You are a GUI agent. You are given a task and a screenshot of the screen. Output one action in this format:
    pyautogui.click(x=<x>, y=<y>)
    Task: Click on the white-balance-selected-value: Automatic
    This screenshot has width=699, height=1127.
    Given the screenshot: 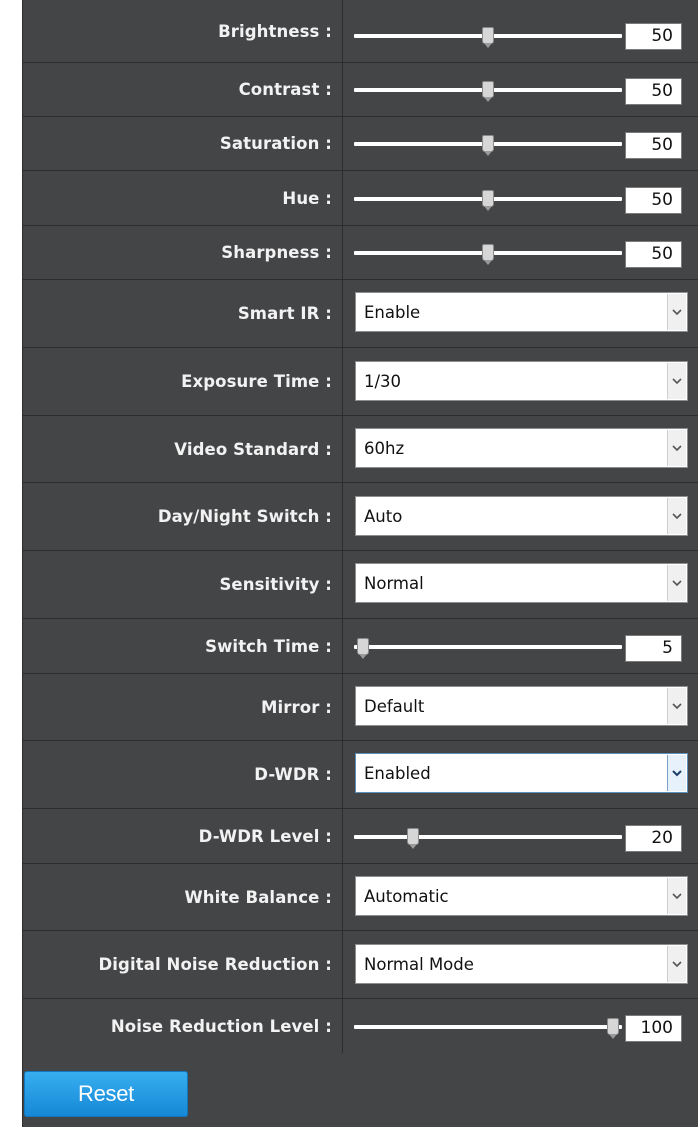 What is the action you would take?
    pyautogui.click(x=406, y=896)
    